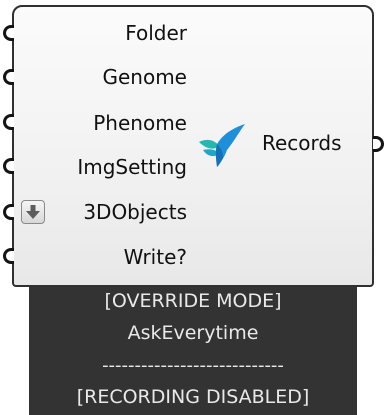  Describe the element at coordinates (193, 301) in the screenshot. I see `override-mode-heading: [OVERRIDE MODE]` at that location.